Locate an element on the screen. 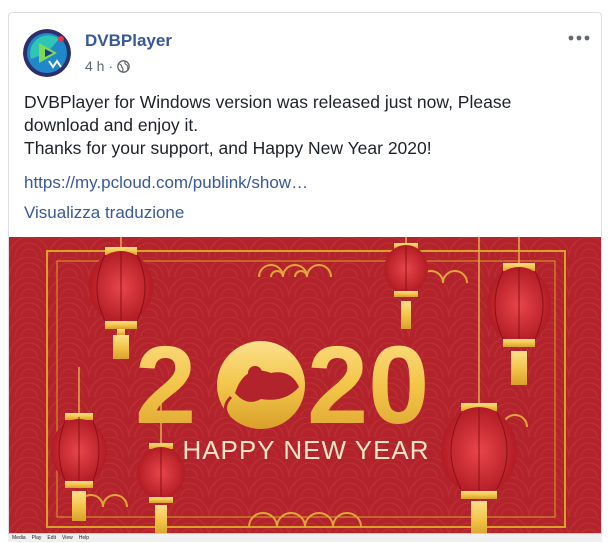 This screenshot has width=611, height=543. post-meta: 4 h · is located at coordinates (107, 66).